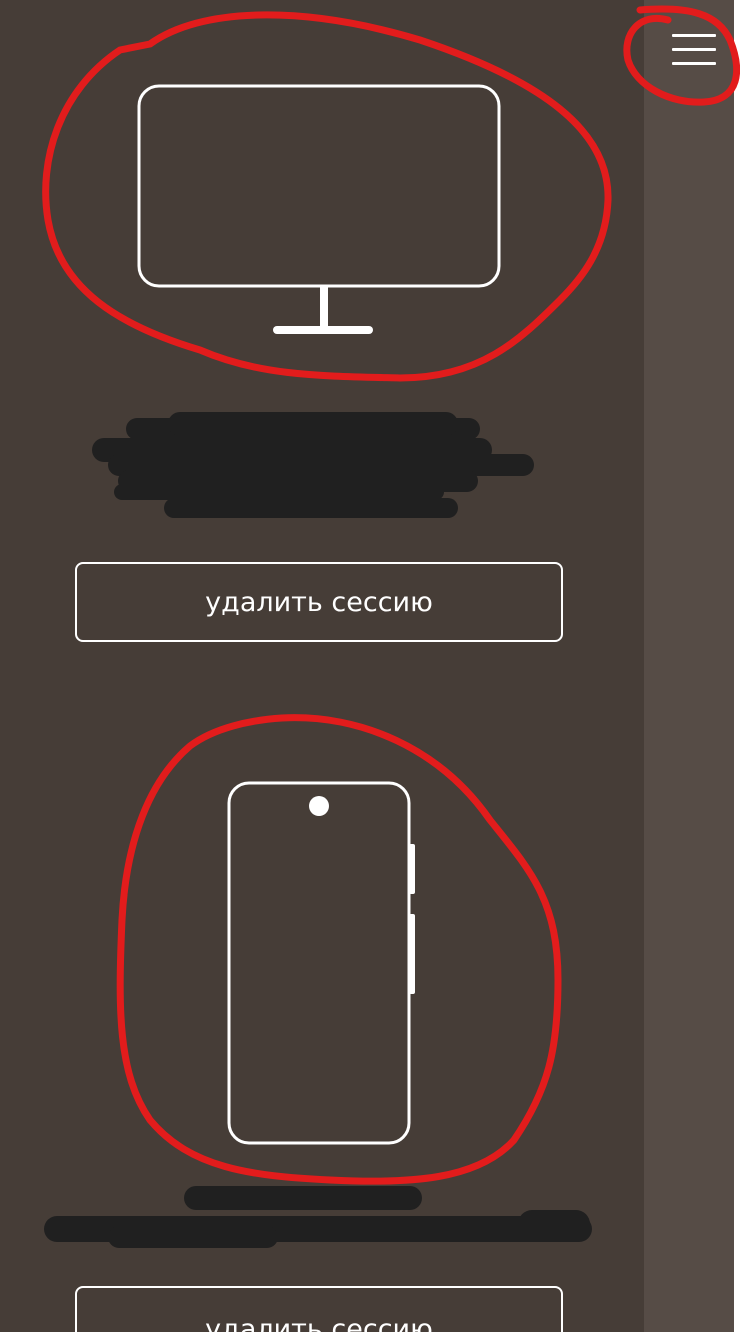 The height and width of the screenshot is (1332, 740). I want to click on menu-bar-middle, so click(694, 49).